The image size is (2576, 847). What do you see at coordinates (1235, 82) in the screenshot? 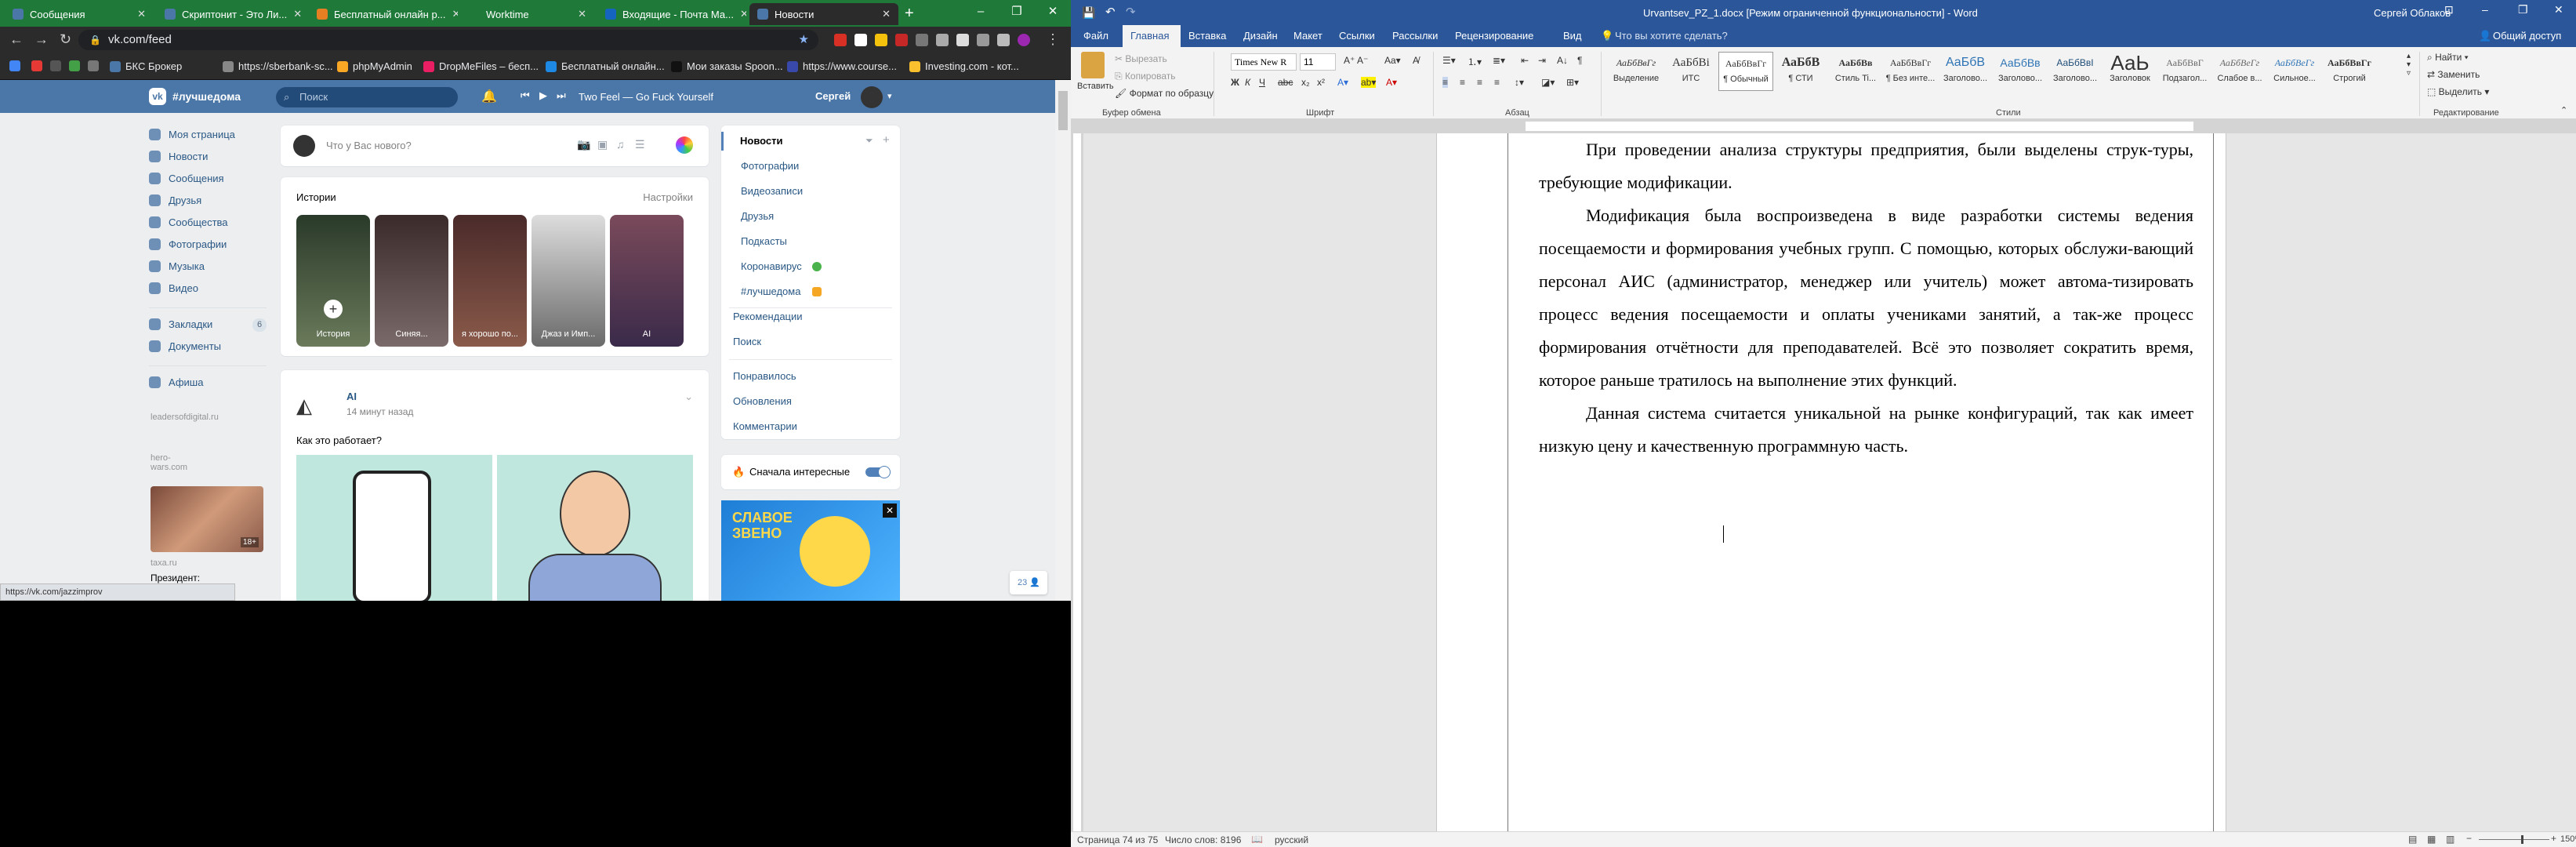
I see `bold-button: Ж` at bounding box center [1235, 82].